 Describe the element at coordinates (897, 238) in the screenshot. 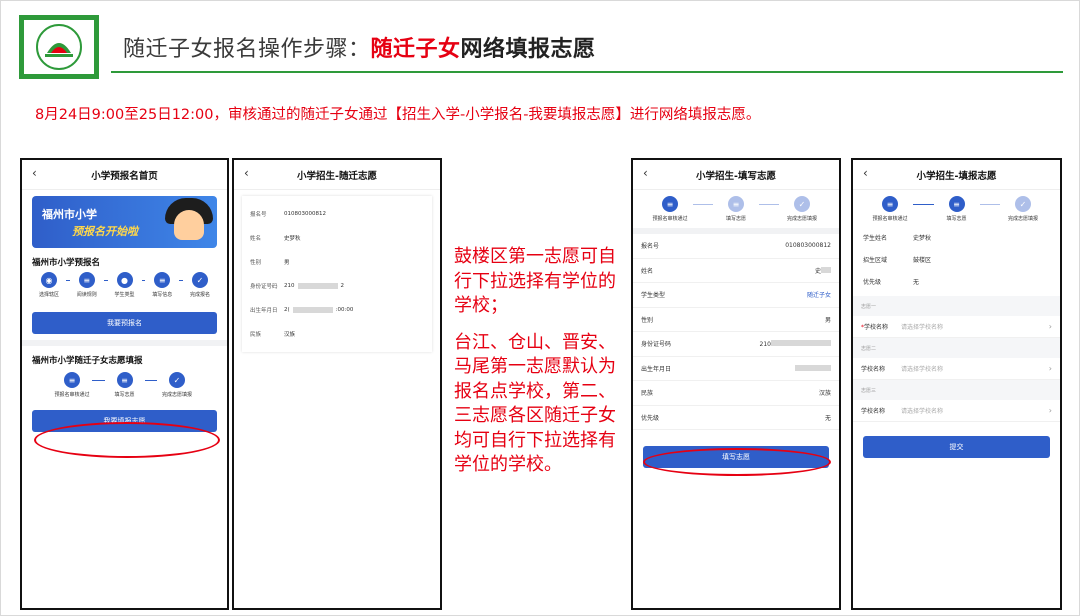

I see `info-row: 学生姓名 史梦秋` at that location.